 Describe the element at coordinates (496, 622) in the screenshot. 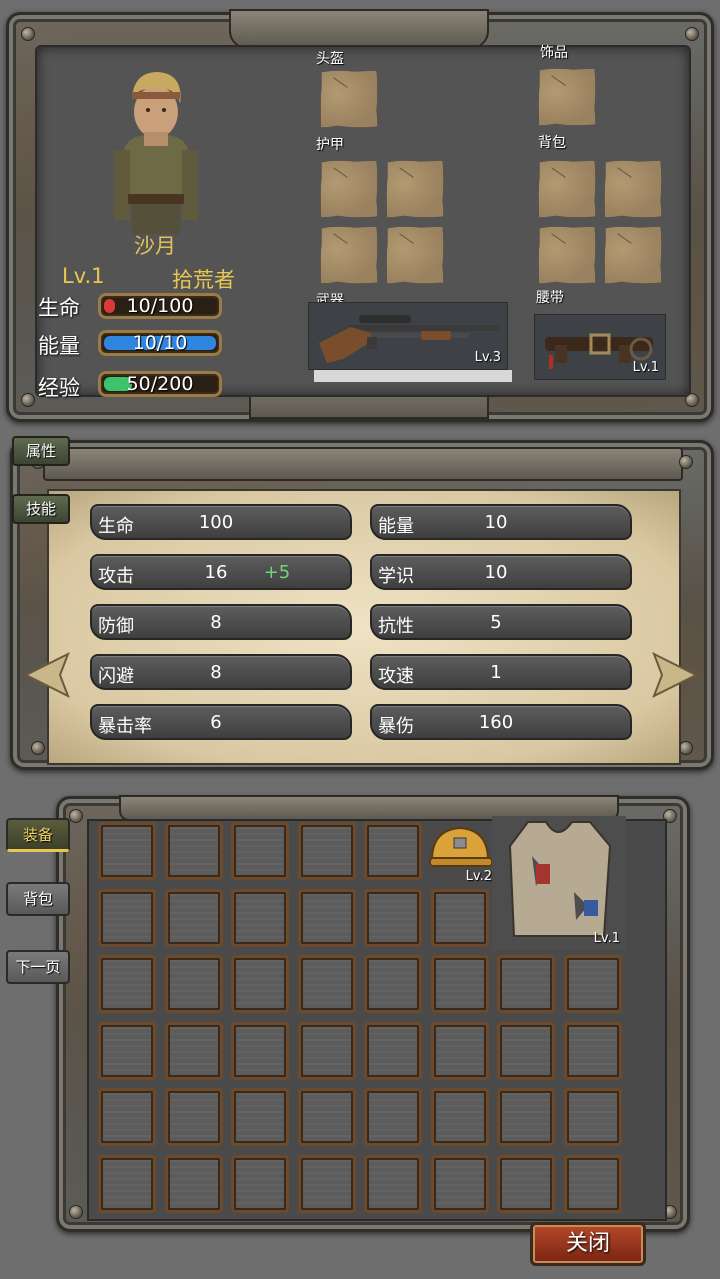

I see `attr-value: 5` at that location.